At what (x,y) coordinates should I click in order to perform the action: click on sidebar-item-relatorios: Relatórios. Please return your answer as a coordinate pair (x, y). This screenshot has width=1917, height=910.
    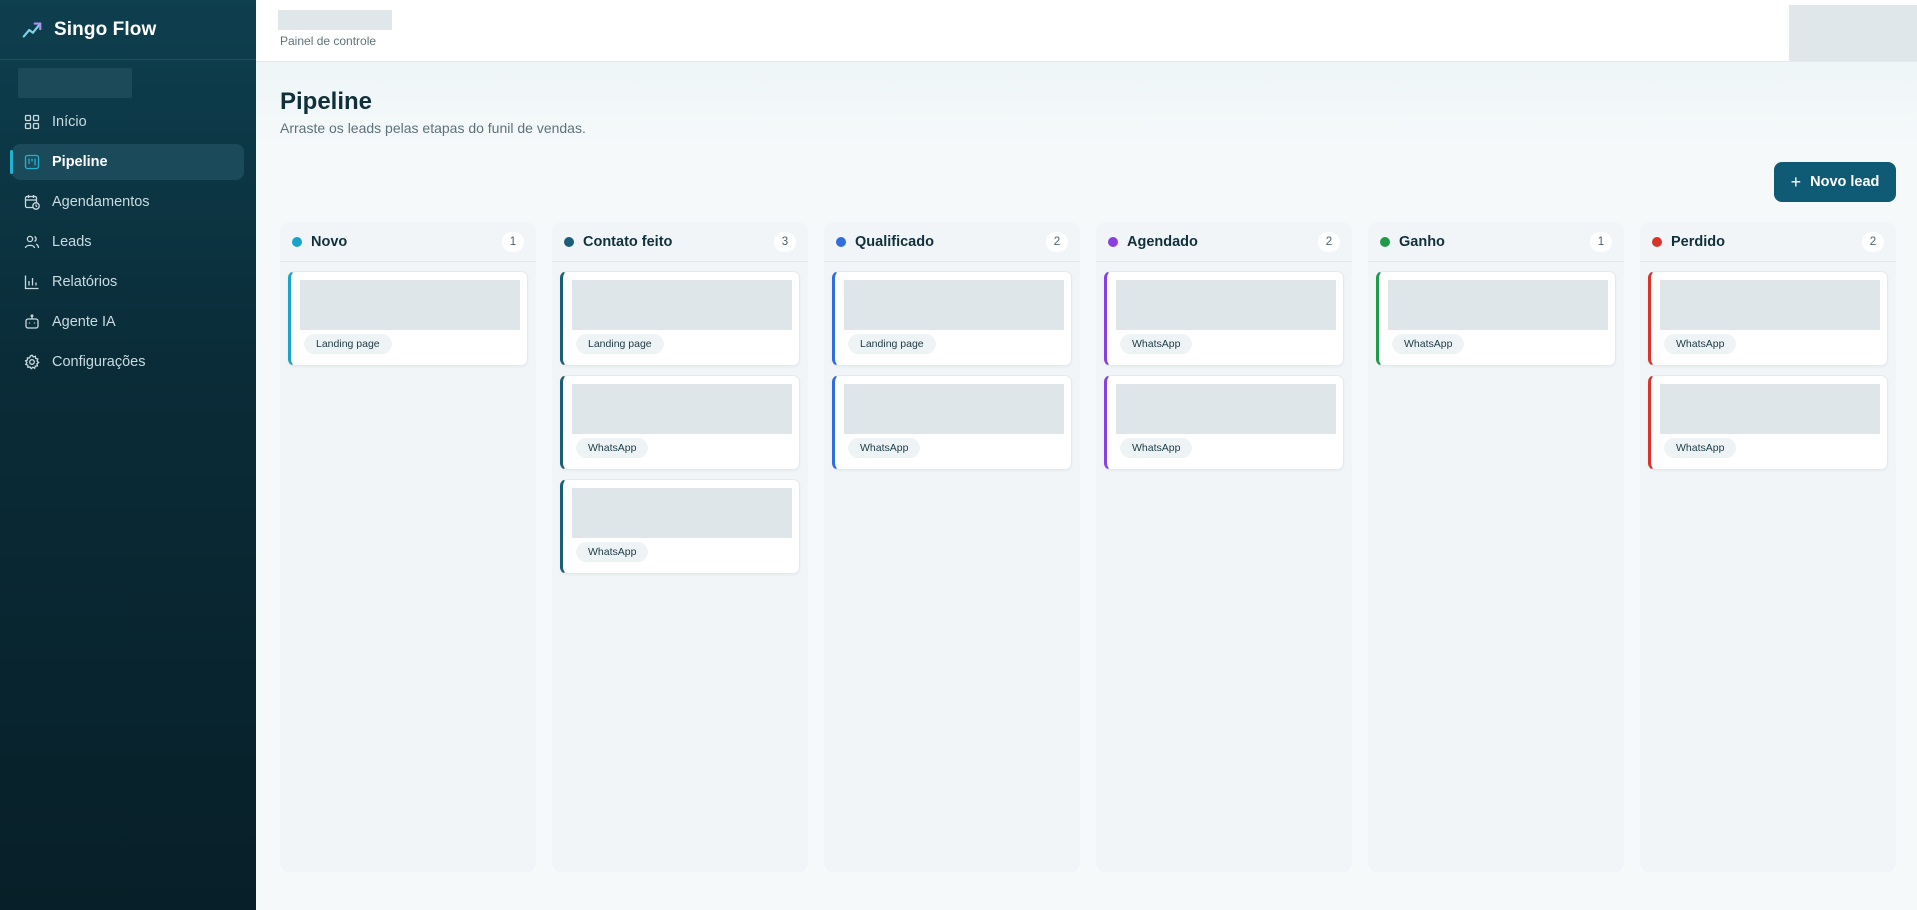
    Looking at the image, I should click on (128, 282).